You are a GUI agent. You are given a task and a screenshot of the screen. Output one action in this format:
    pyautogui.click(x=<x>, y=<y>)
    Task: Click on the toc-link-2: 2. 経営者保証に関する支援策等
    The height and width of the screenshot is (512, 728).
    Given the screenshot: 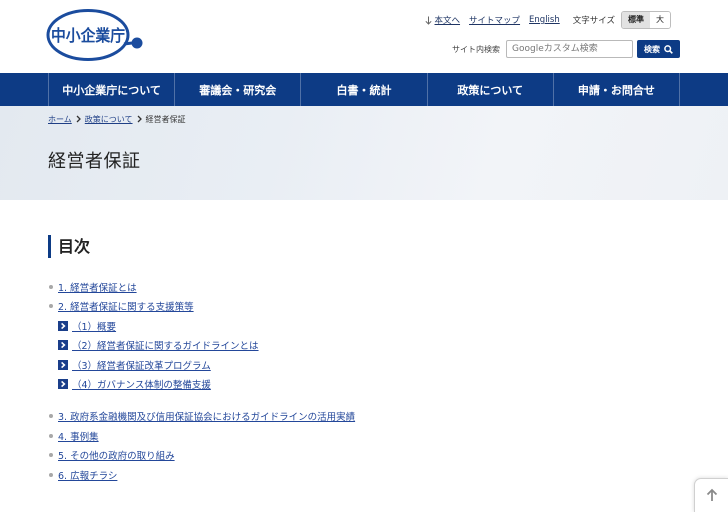 What is the action you would take?
    pyautogui.click(x=126, y=306)
    